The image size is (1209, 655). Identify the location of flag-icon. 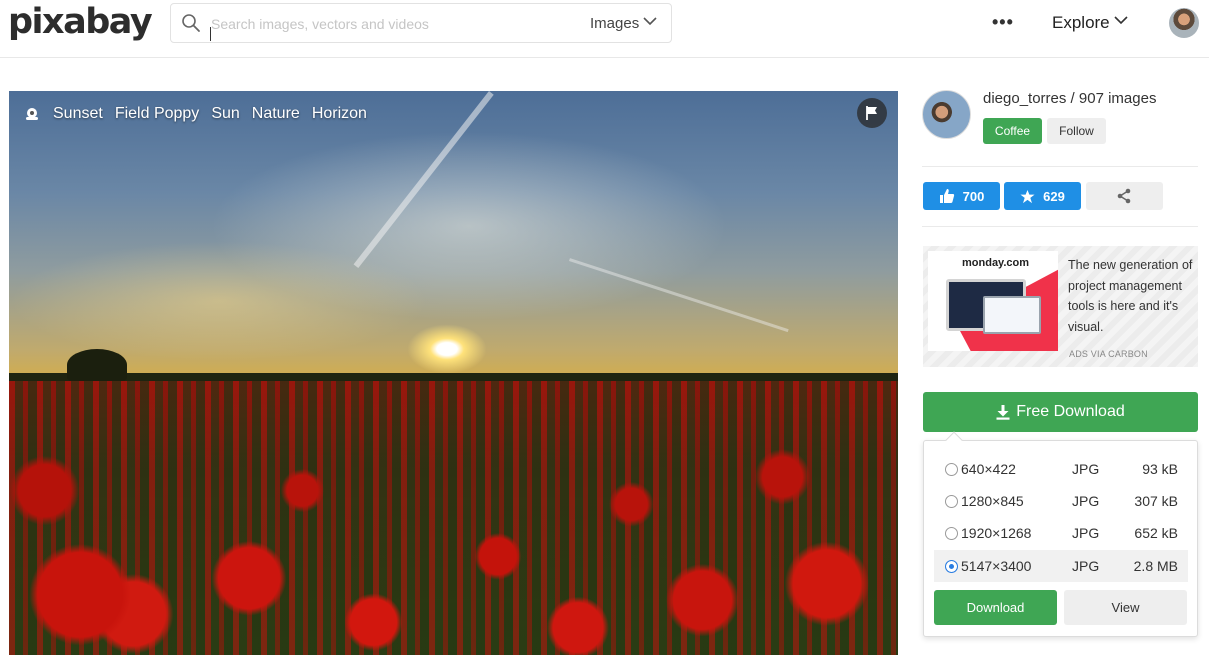
(871, 113).